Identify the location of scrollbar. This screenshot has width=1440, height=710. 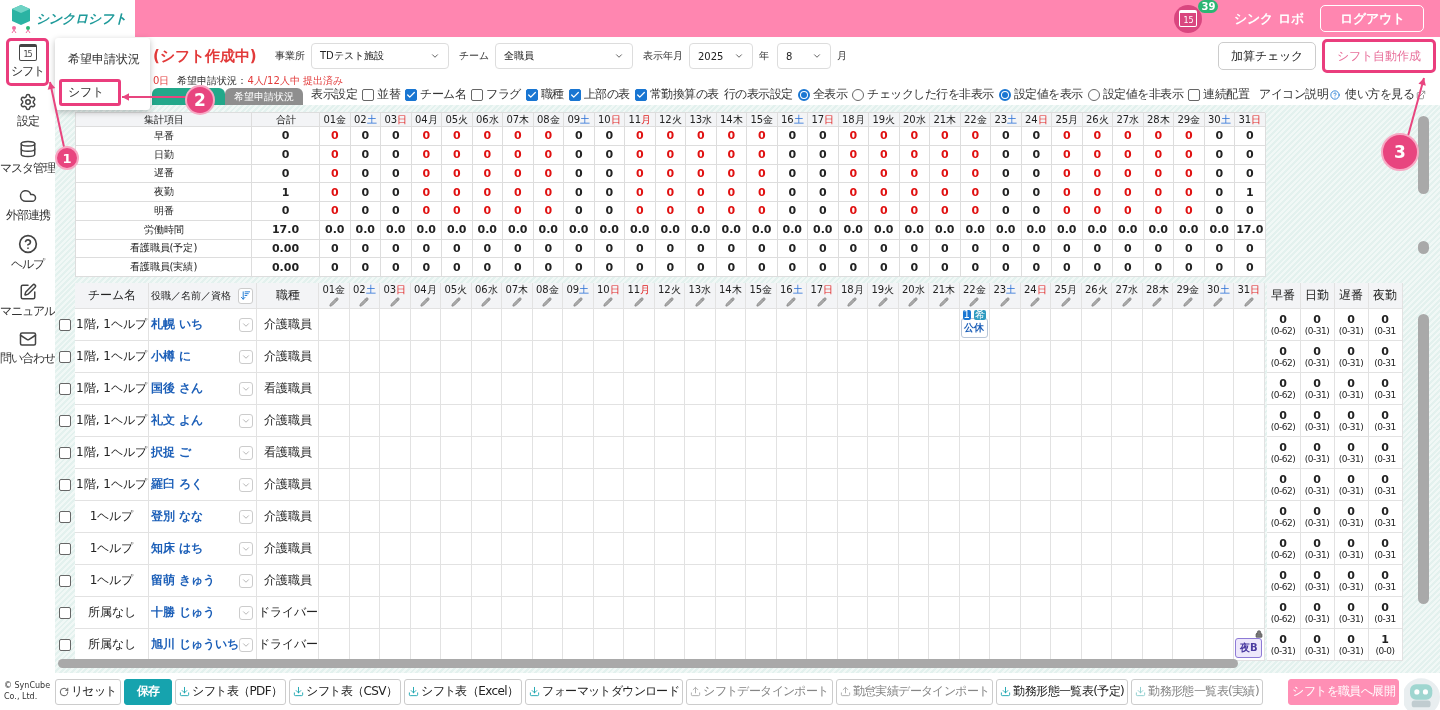
(648, 663).